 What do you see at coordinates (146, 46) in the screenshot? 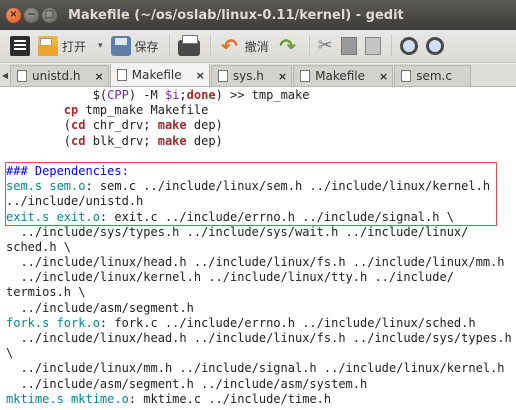
I see `save-label: 保存` at bounding box center [146, 46].